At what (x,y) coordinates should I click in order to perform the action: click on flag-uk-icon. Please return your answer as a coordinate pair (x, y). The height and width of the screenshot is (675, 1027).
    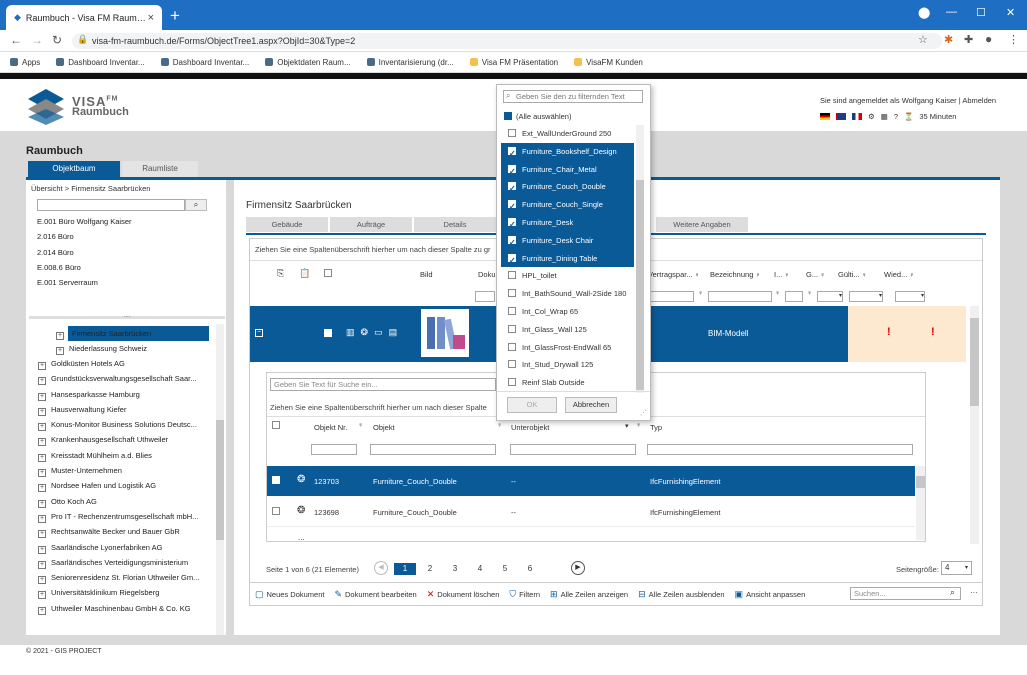
    Looking at the image, I should click on (841, 116).